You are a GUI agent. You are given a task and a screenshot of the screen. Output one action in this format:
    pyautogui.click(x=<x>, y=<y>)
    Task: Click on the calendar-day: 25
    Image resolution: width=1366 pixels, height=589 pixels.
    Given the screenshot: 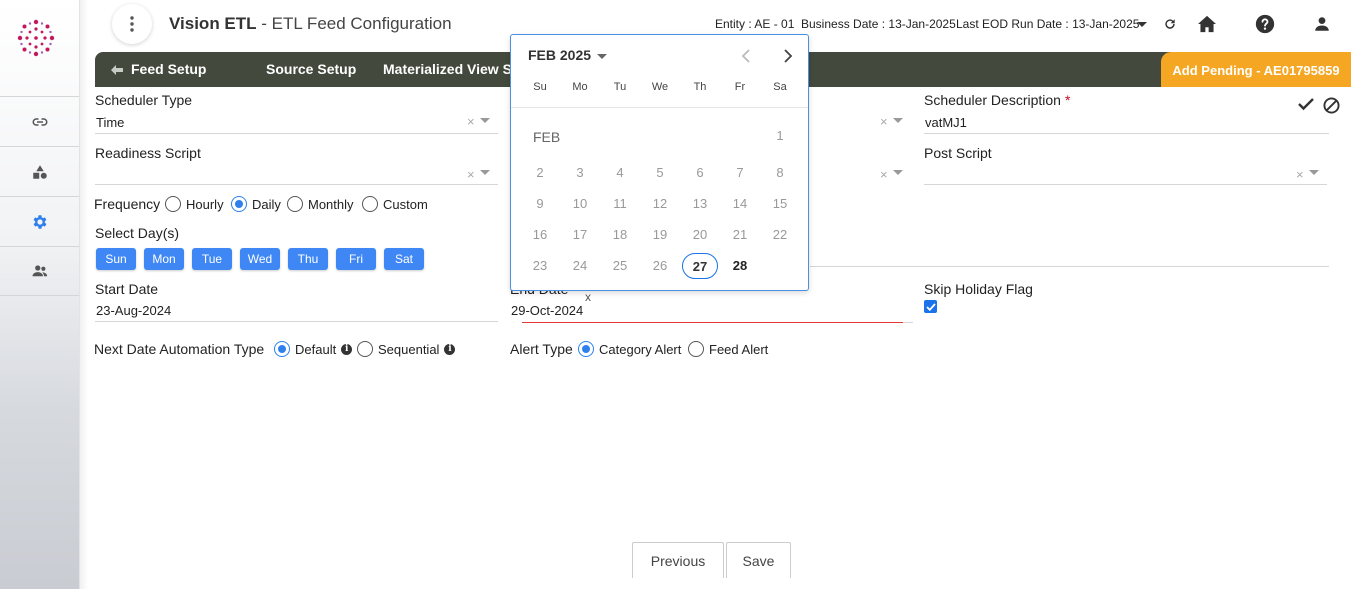 What is the action you would take?
    pyautogui.click(x=620, y=266)
    